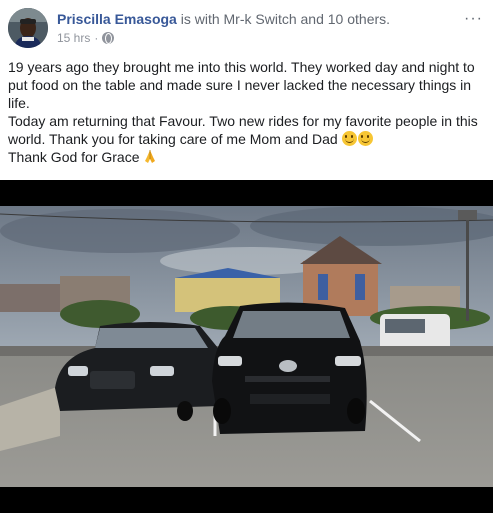  I want to click on more-options-icon: ···, so click(473, 19).